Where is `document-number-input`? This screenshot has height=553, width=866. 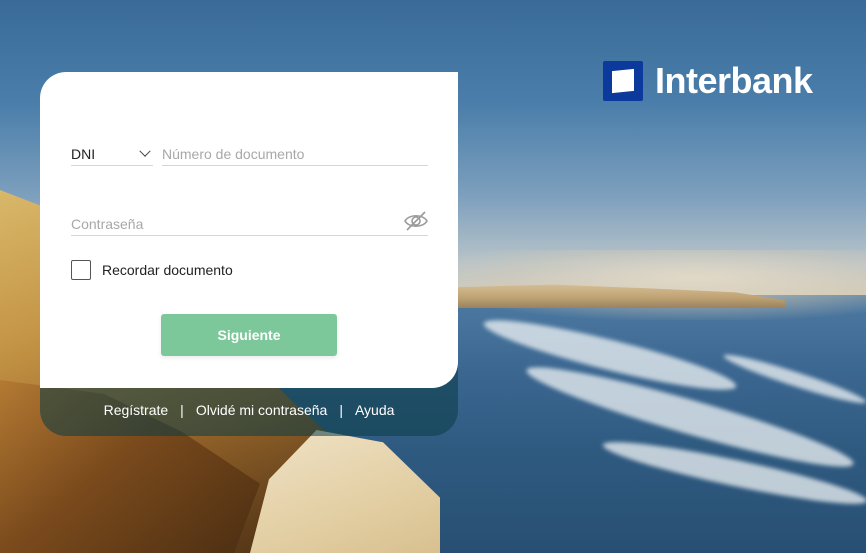 document-number-input is located at coordinates (295, 154).